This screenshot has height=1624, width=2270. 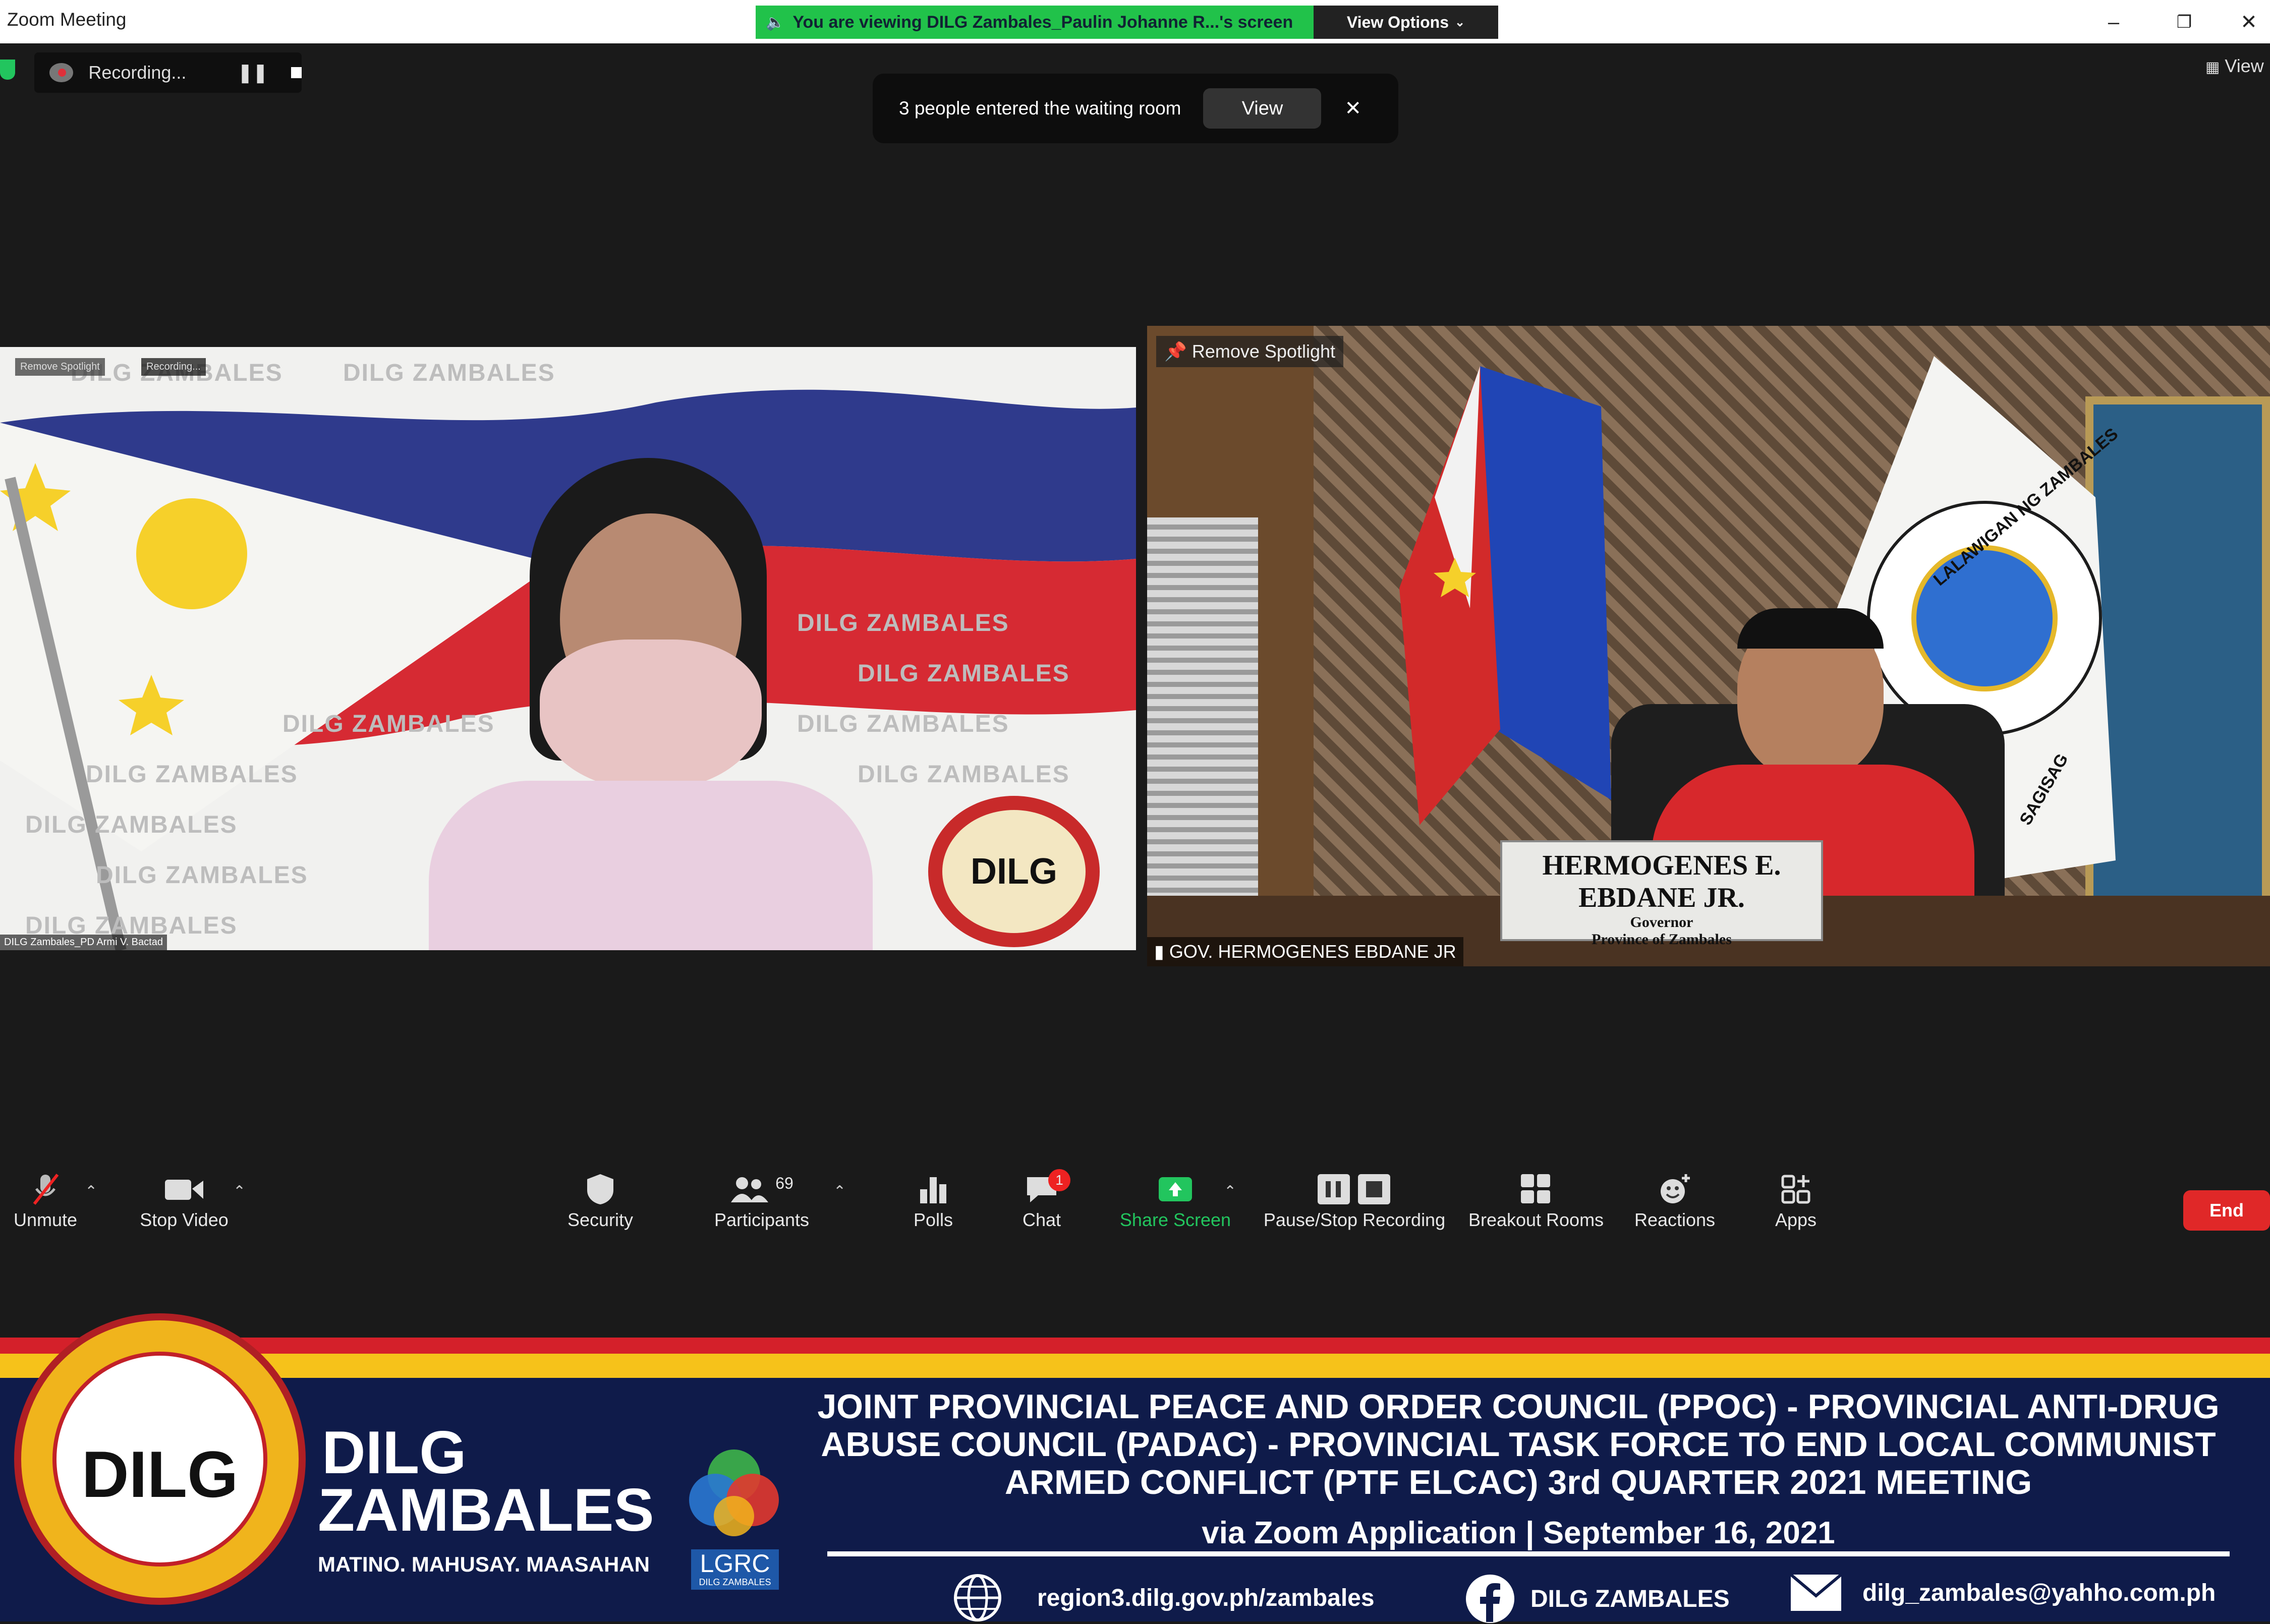 What do you see at coordinates (1175, 1219) in the screenshot?
I see `share-screen-label: Share Screen` at bounding box center [1175, 1219].